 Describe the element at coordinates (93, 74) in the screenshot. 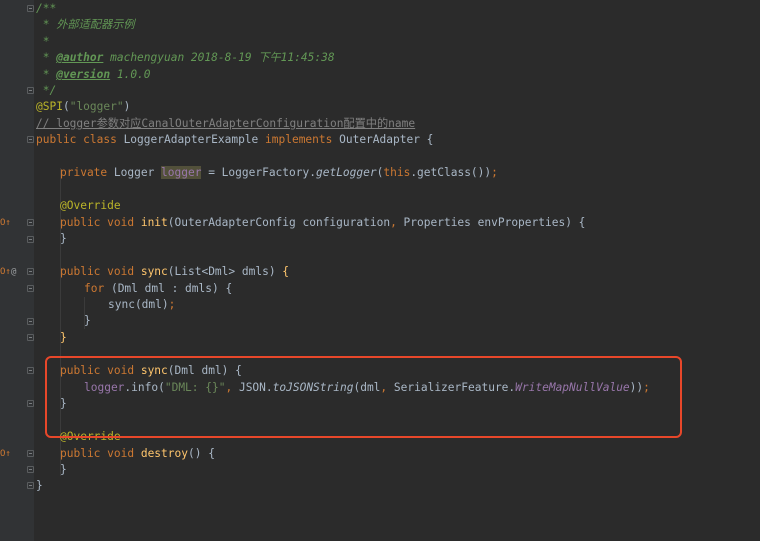

I see `code-line: * @version 1.0.0` at that location.